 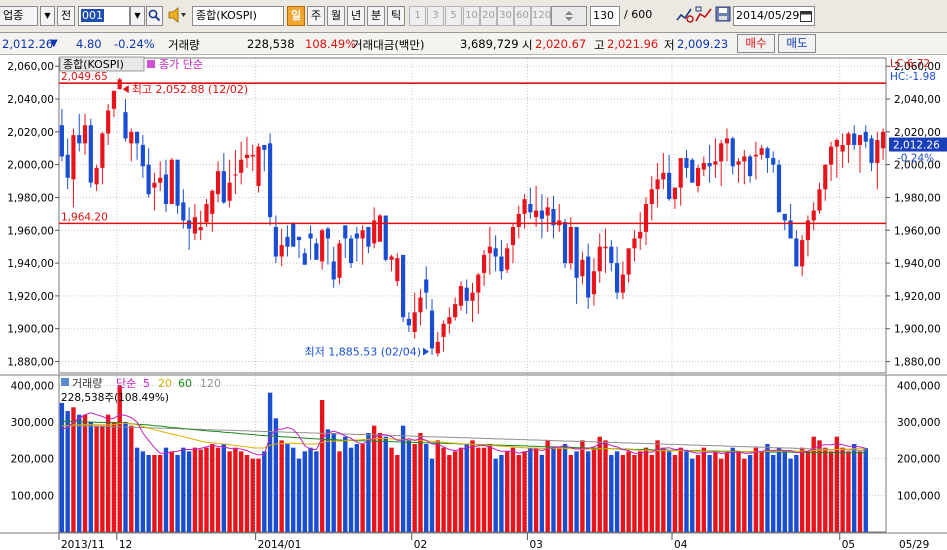 What do you see at coordinates (488, 16) in the screenshot?
I see `minute-preset-20: 20` at bounding box center [488, 16].